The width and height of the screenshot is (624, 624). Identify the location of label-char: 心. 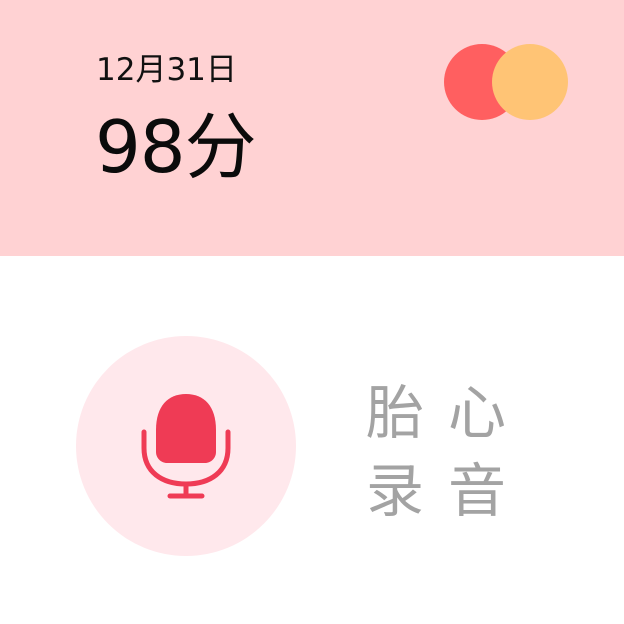
(476, 413).